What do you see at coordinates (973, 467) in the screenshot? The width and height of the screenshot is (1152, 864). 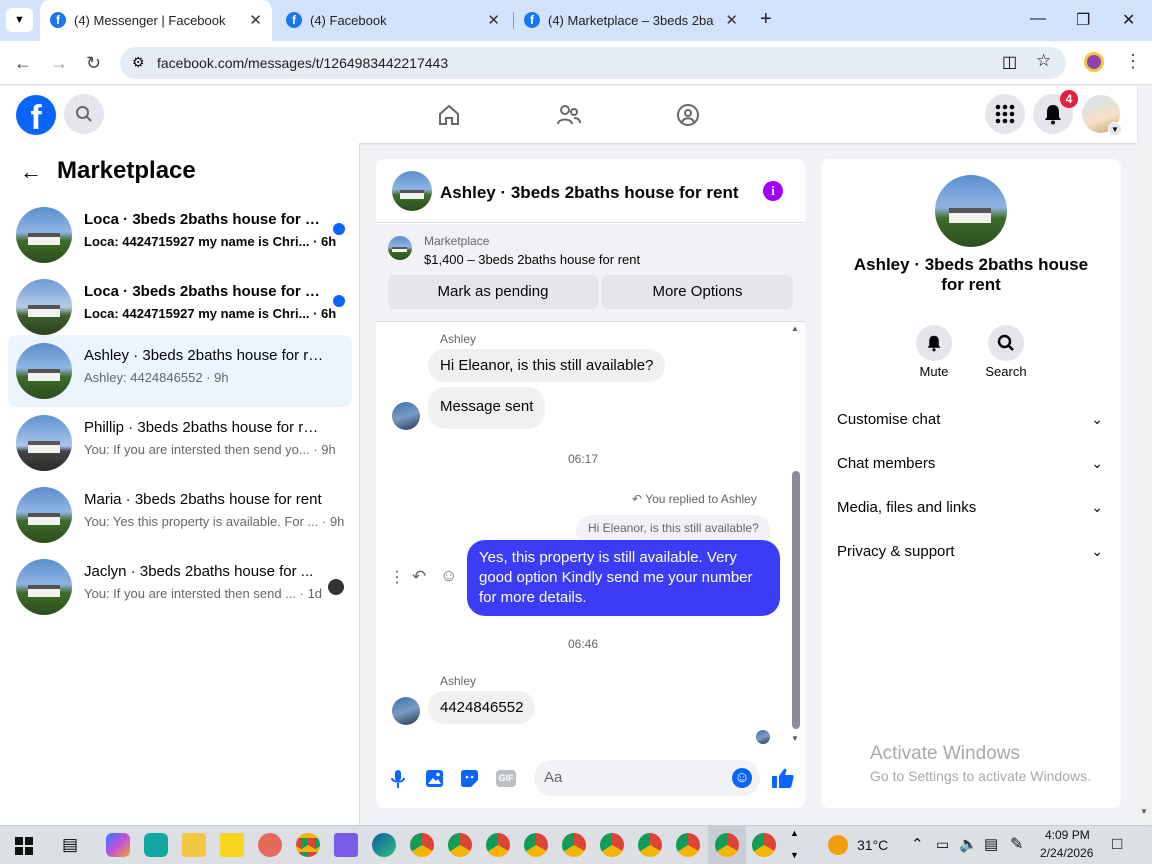 I see `chat-members-row: Chat members ⌄` at bounding box center [973, 467].